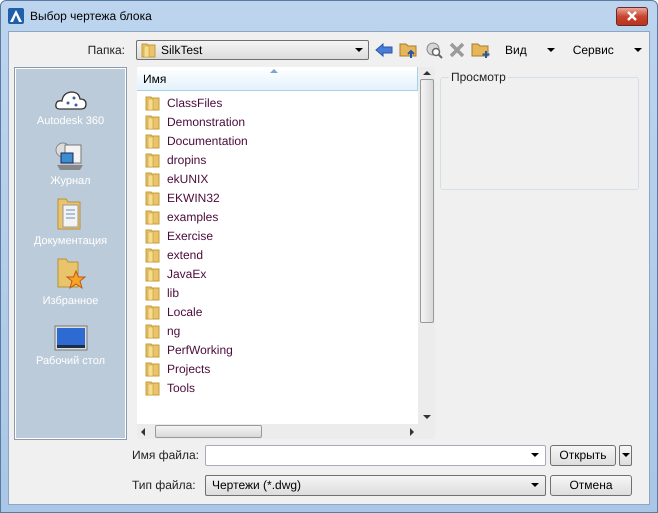 This screenshot has width=658, height=513. Describe the element at coordinates (409, 50) in the screenshot. I see `folder-up-icon` at that location.